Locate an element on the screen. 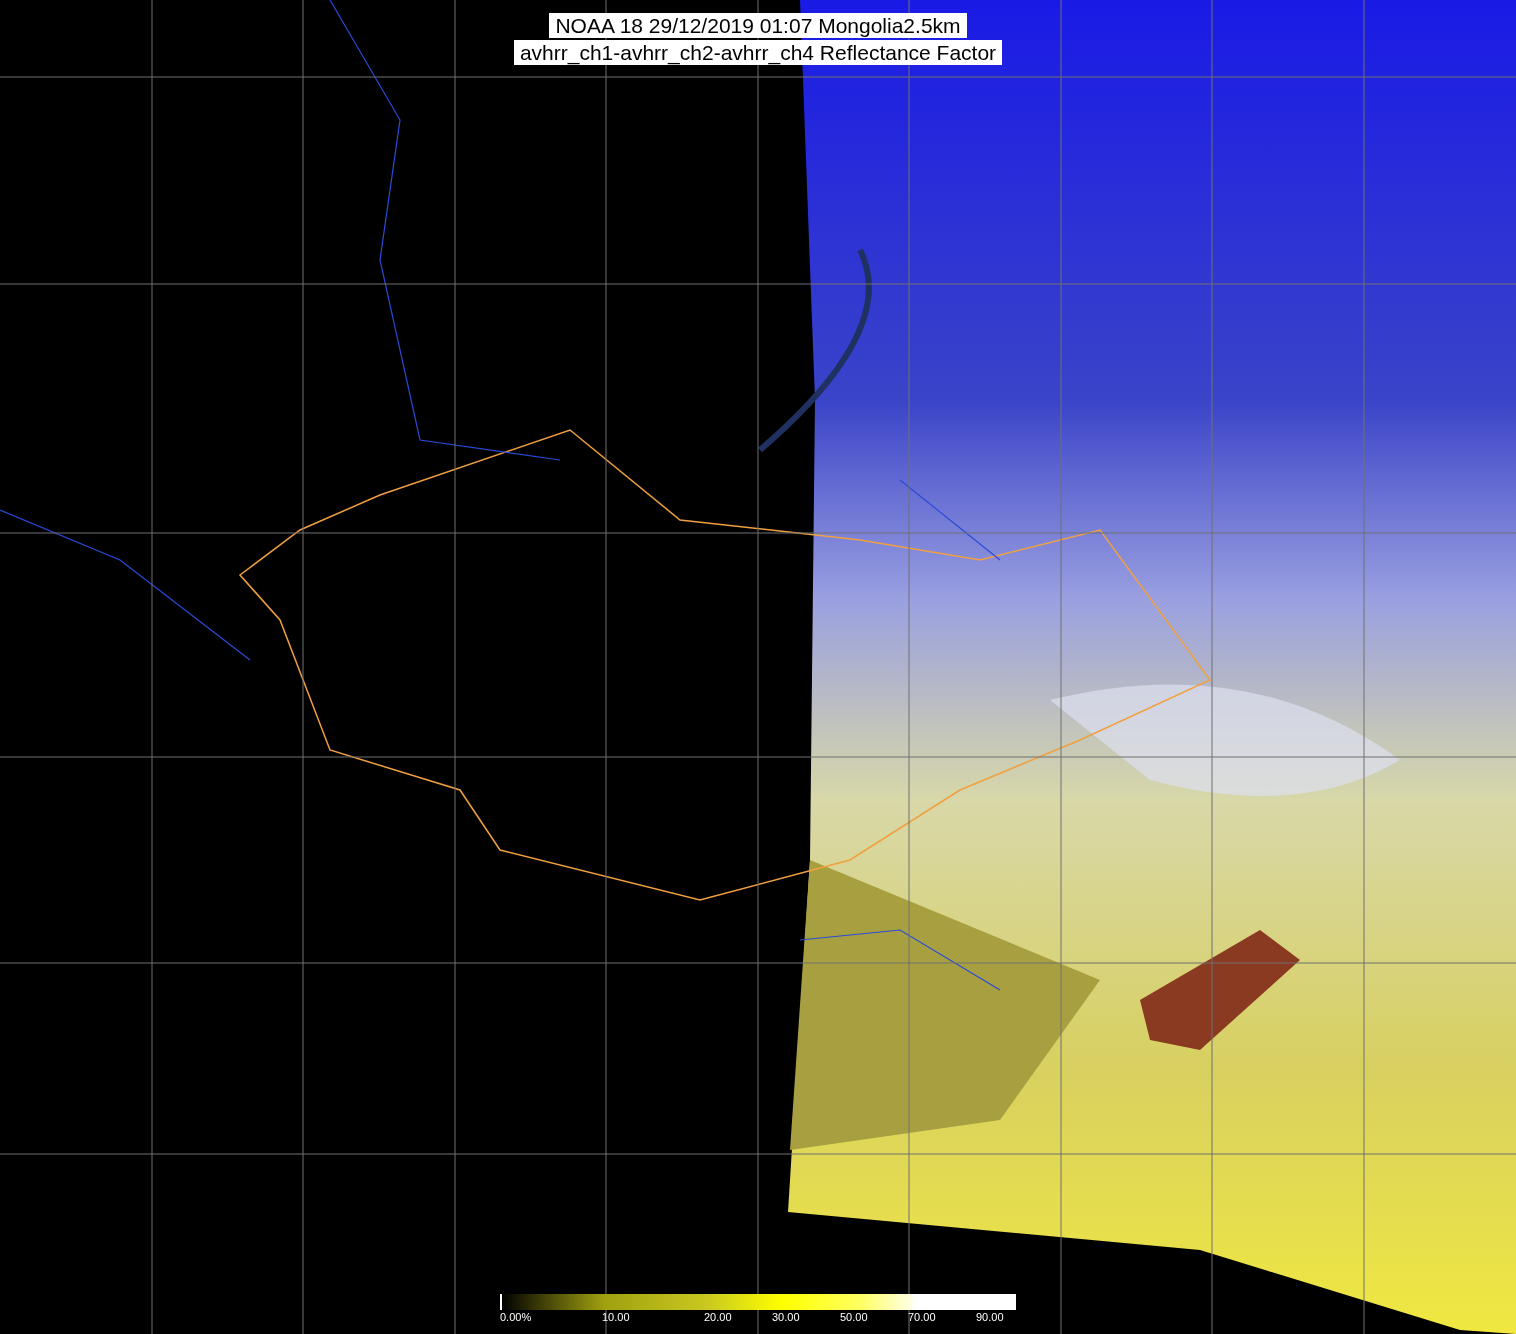  scale-label: 30.00 is located at coordinates (786, 1317).